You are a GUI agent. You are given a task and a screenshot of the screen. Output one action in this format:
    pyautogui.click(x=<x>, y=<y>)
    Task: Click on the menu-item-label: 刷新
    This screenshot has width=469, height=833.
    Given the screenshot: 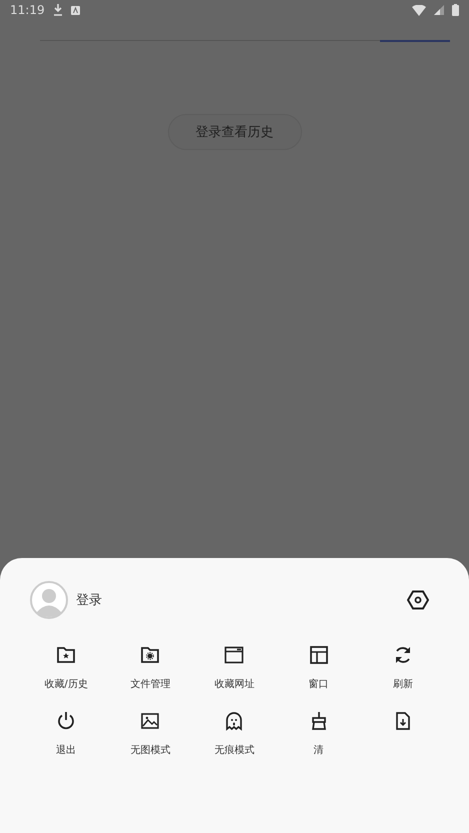 What is the action you would take?
    pyautogui.click(x=402, y=684)
    